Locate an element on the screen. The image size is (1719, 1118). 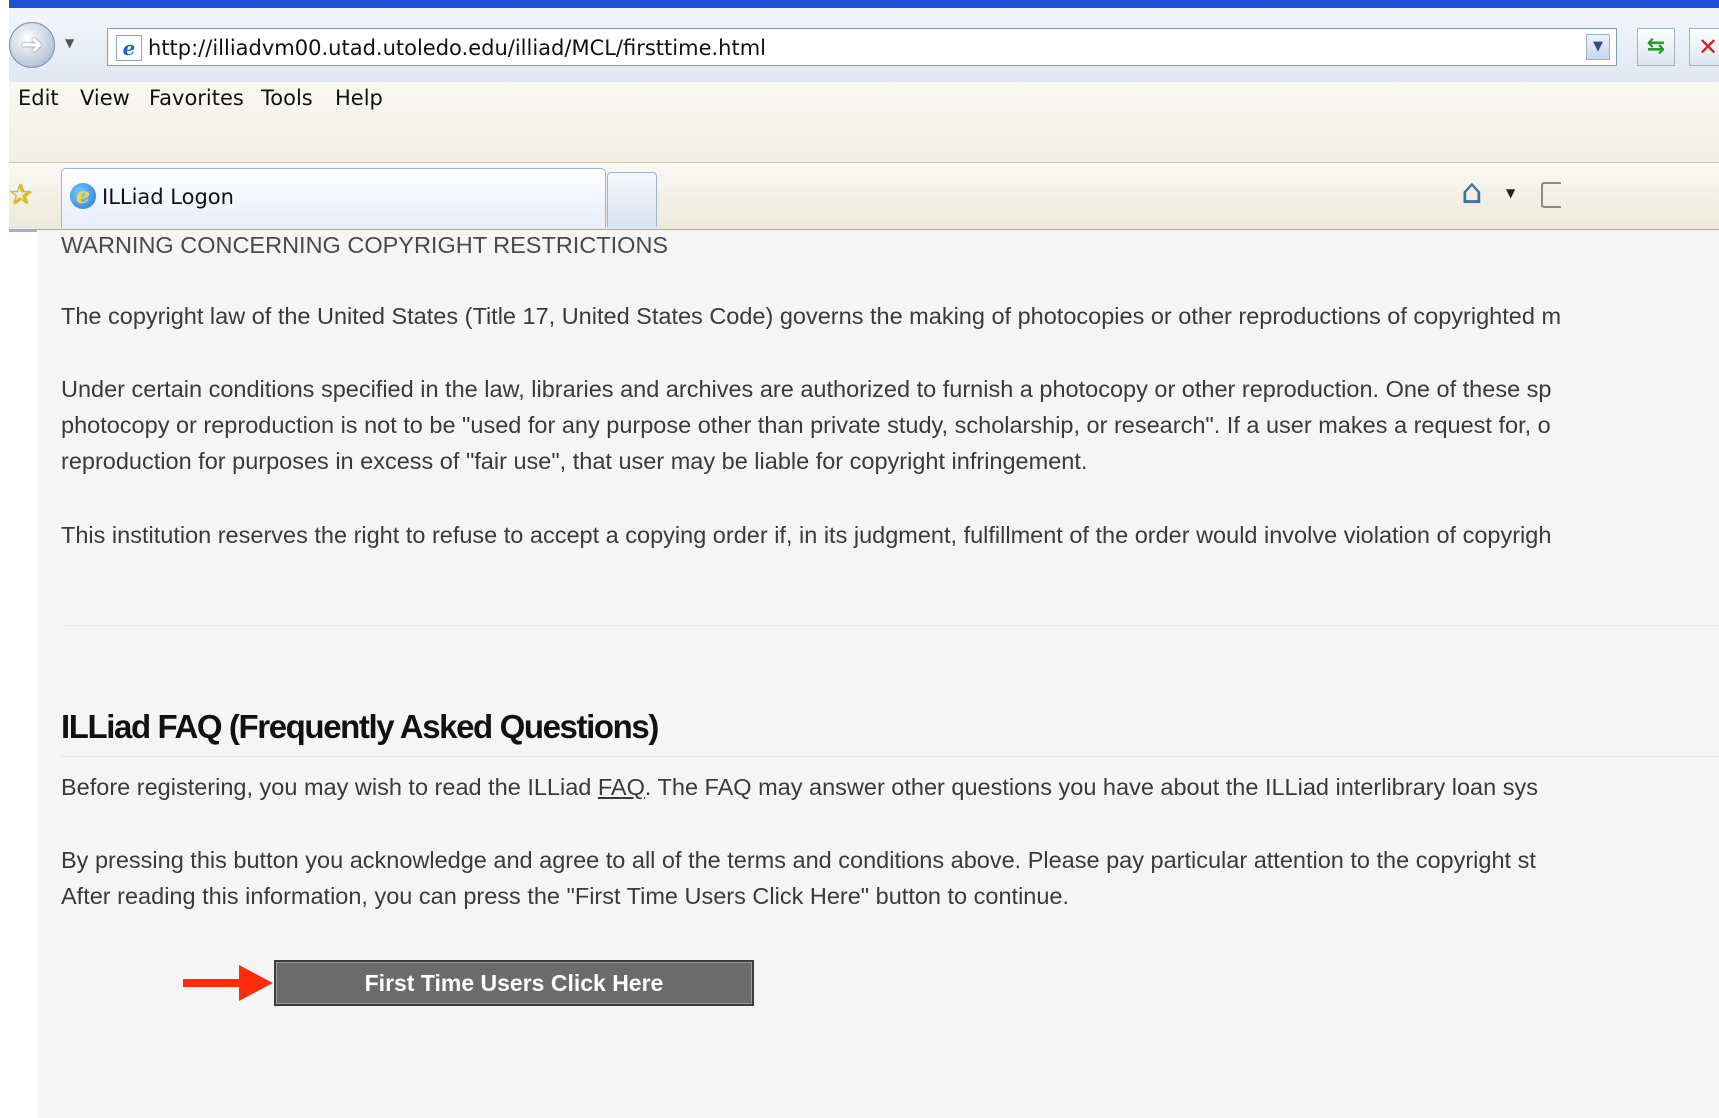
menu-tools: Tools is located at coordinates (287, 98).